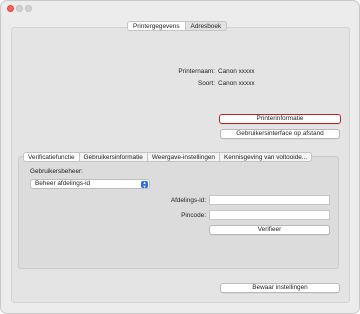  I want to click on printer-name-label: Printernaam:, so click(196, 71).